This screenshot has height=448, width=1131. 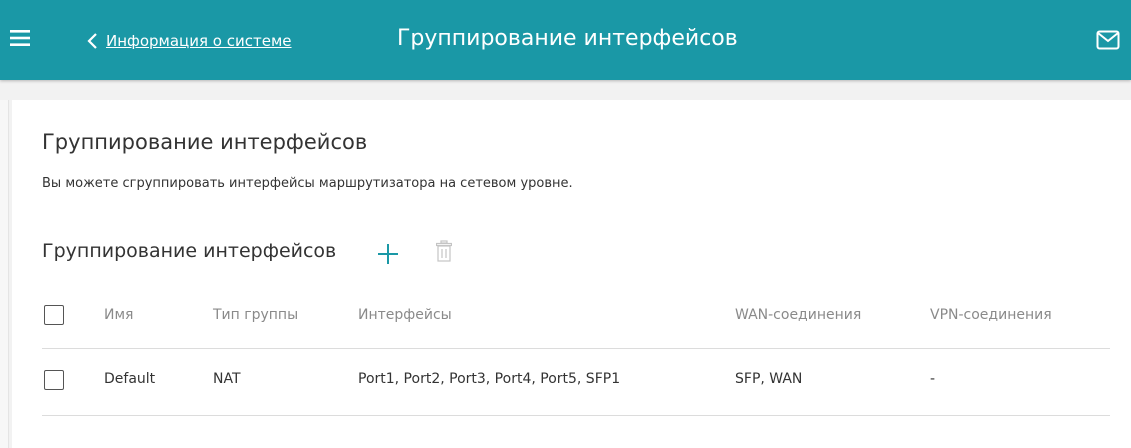 What do you see at coordinates (798, 315) in the screenshot?
I see `column-header-wan-connections: WAN-соединения` at bounding box center [798, 315].